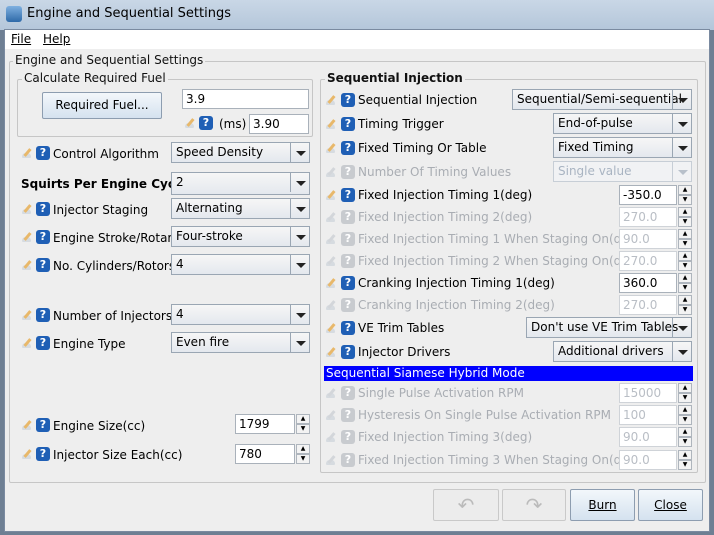 The image size is (714, 535). I want to click on menu-help: Help, so click(56, 39).